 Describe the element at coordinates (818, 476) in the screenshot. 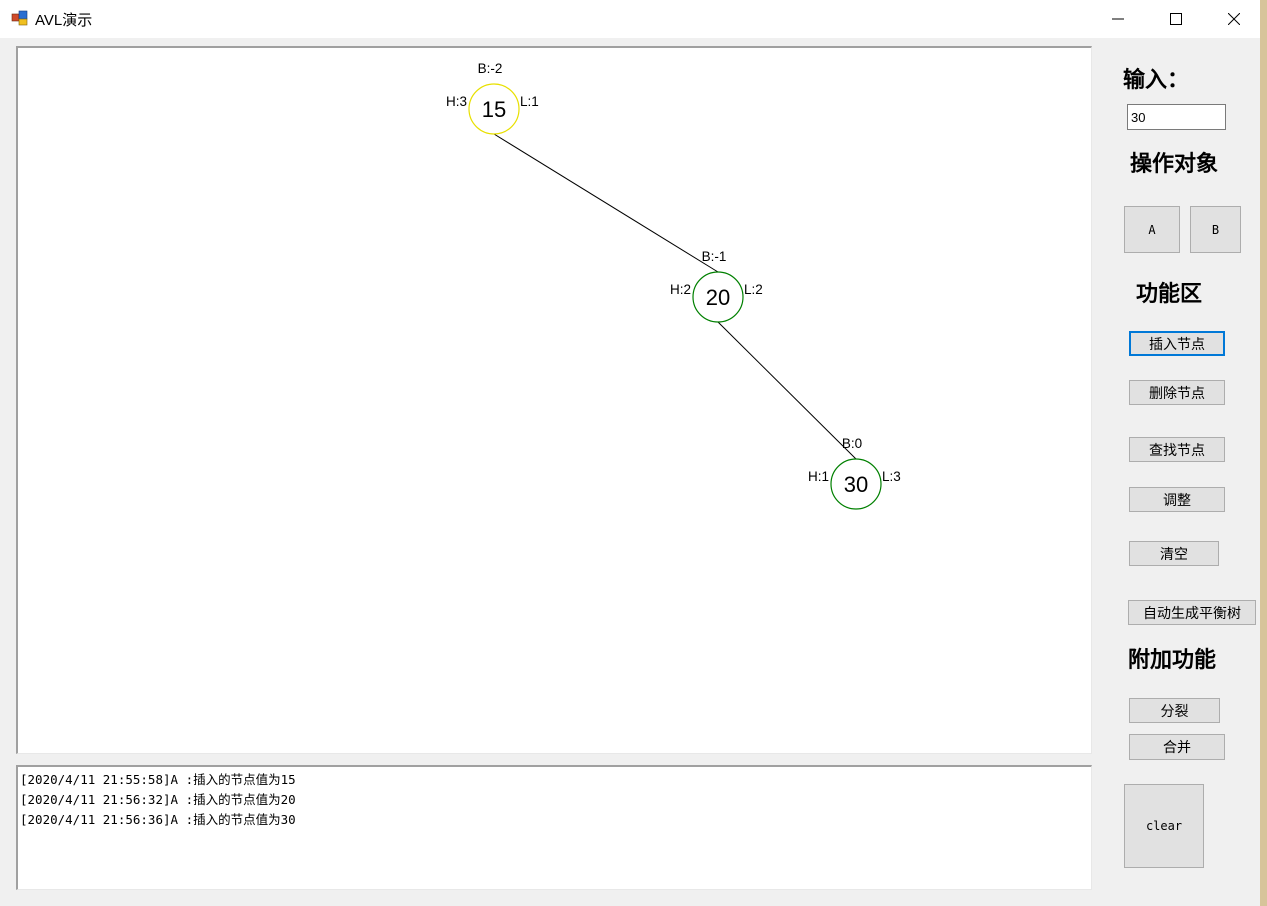

I see `node-height: H:1` at that location.